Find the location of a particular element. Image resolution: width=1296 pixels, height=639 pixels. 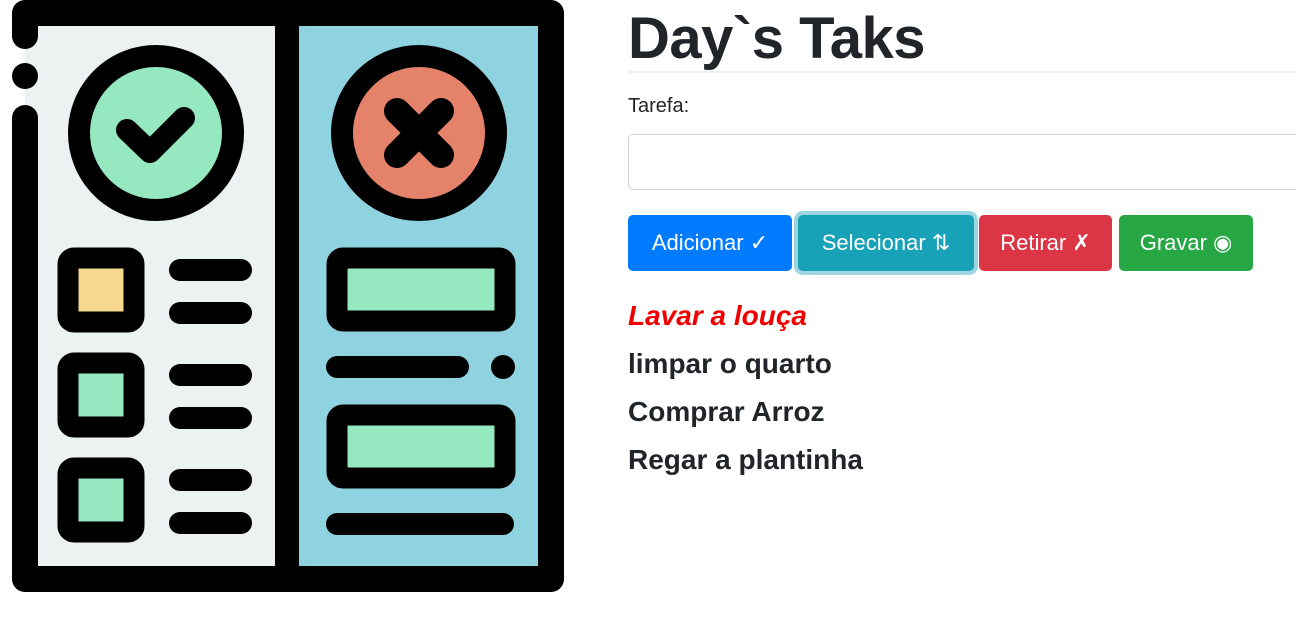

add-button: Adicionar ✓ is located at coordinates (710, 243).